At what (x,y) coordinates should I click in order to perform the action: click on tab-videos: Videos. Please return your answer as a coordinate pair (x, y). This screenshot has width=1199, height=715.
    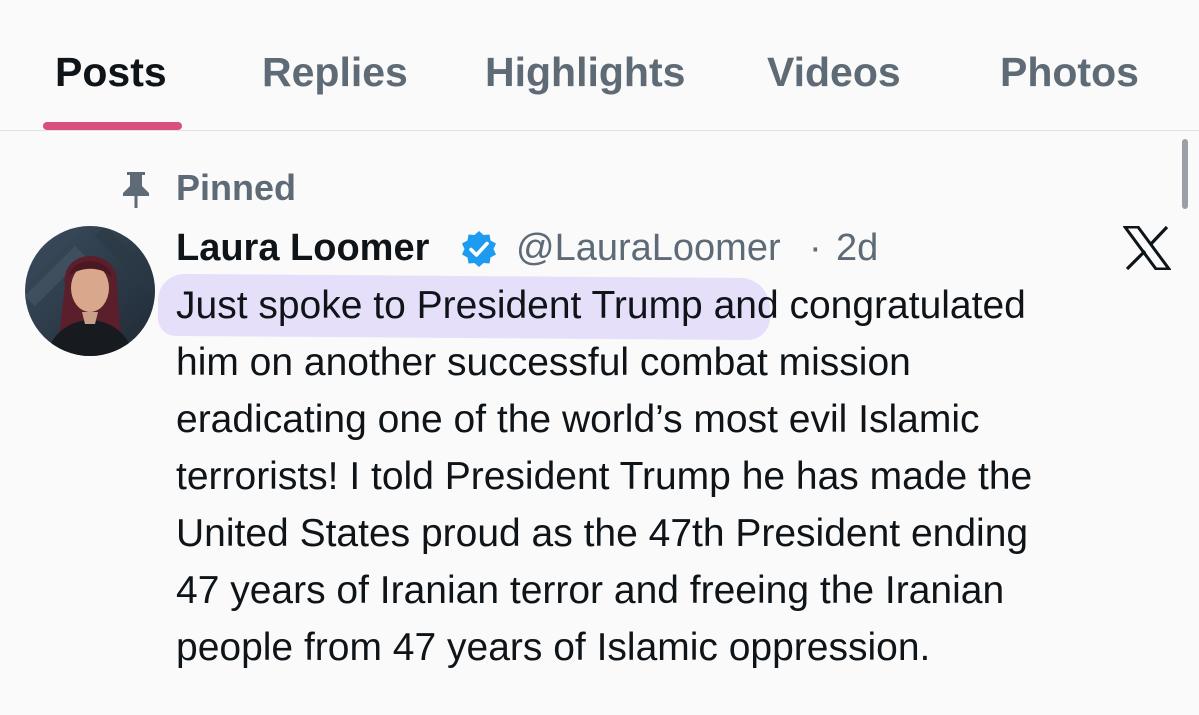
    Looking at the image, I should click on (834, 72).